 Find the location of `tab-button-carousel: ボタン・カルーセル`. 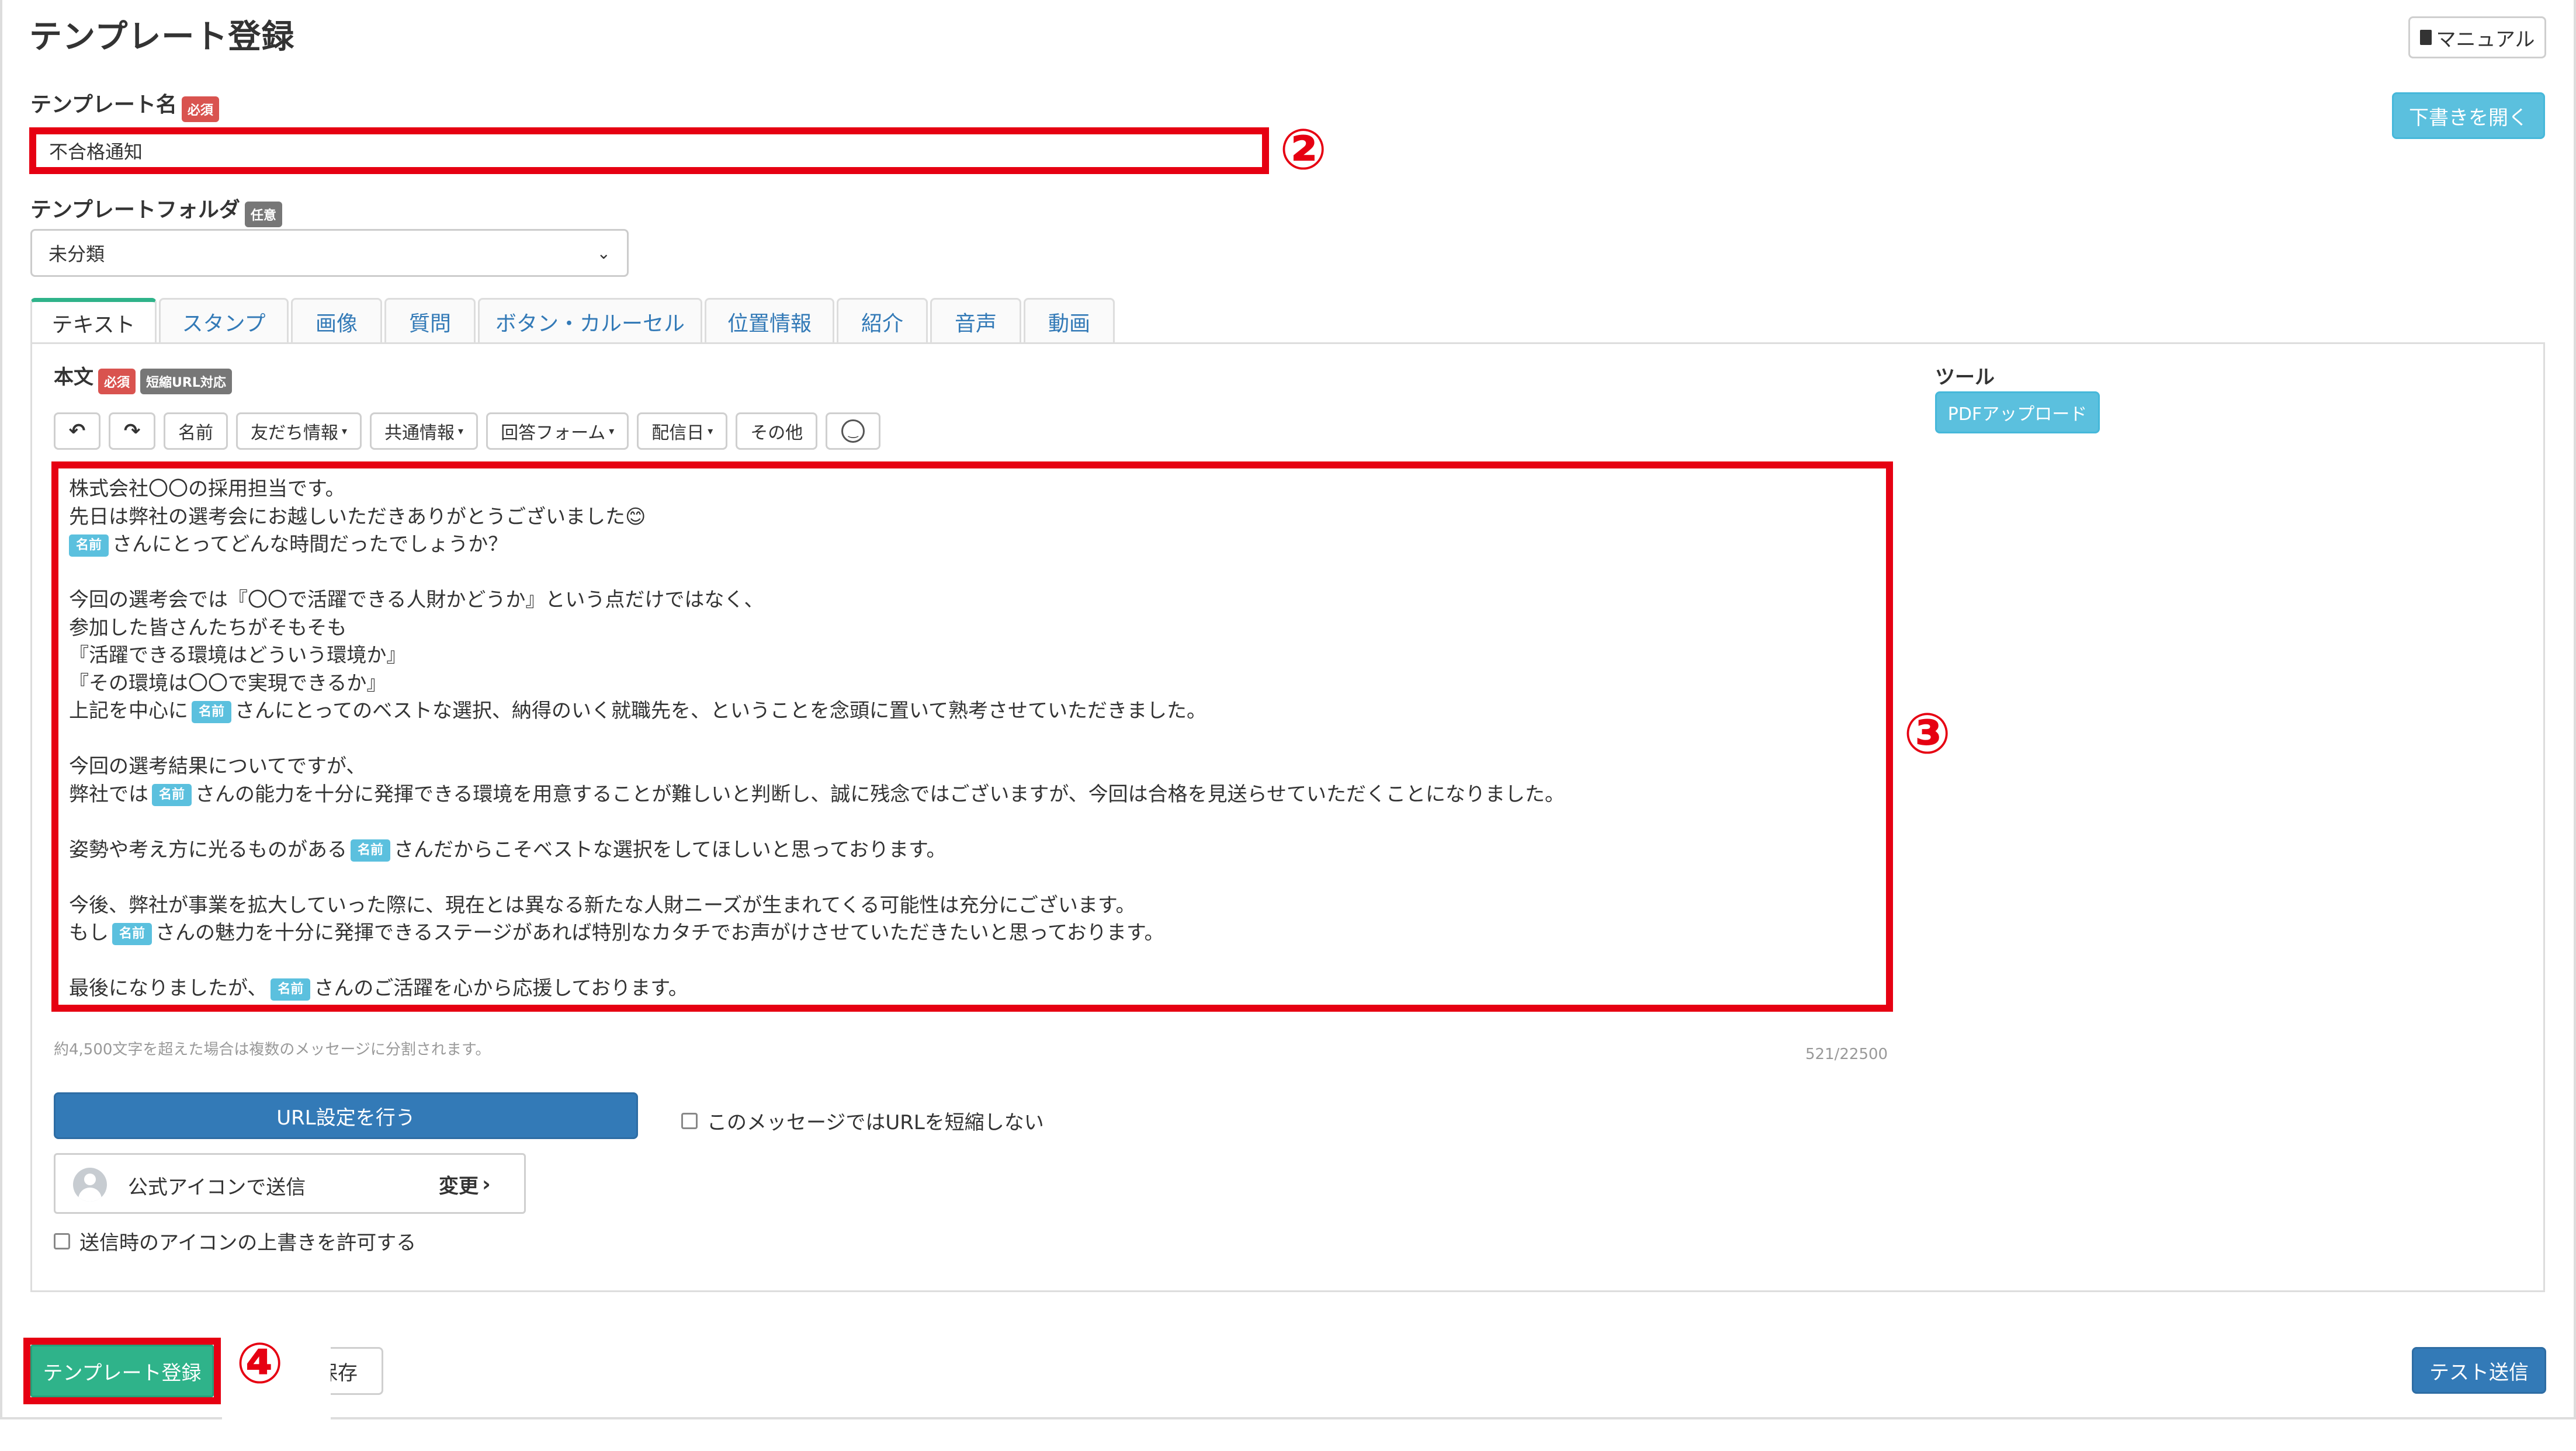

tab-button-carousel: ボタン・カルーセル is located at coordinates (590, 320).